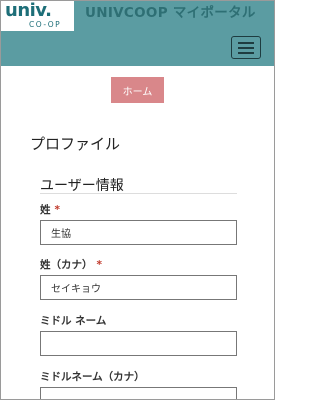 Image resolution: width=320 pixels, height=400 pixels. I want to click on page-title: プロファイル, so click(75, 144).